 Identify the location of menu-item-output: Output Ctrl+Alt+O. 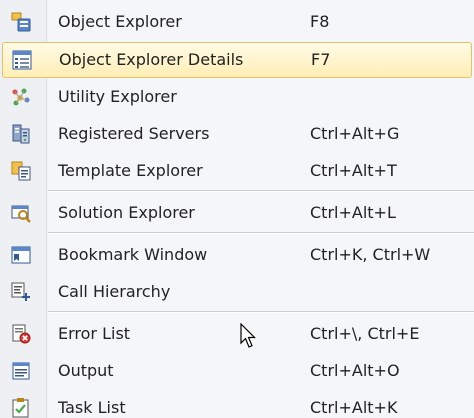
(237, 371).